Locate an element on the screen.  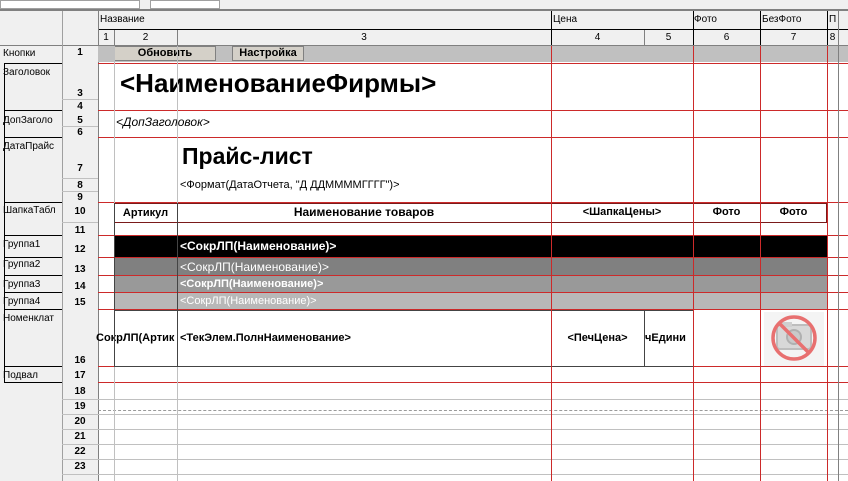
row-header-6: 6 is located at coordinates (80, 132).